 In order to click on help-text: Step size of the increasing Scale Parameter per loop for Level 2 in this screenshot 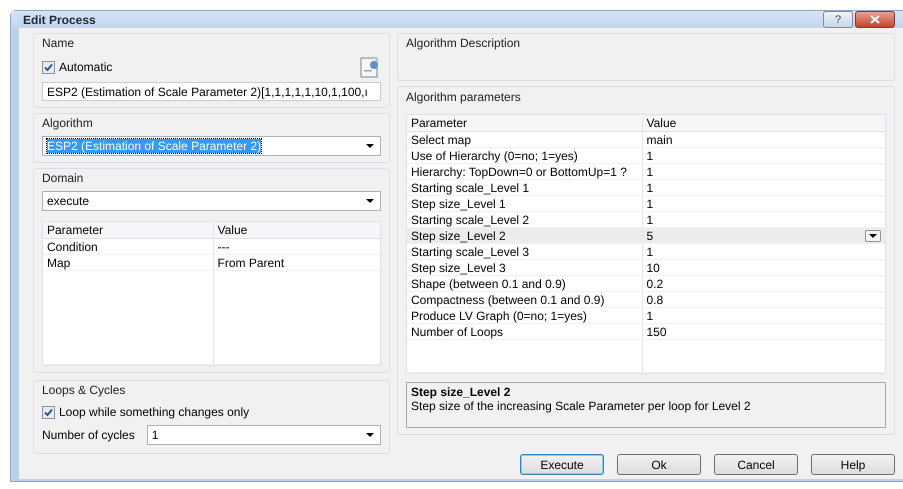, I will do `click(581, 406)`.